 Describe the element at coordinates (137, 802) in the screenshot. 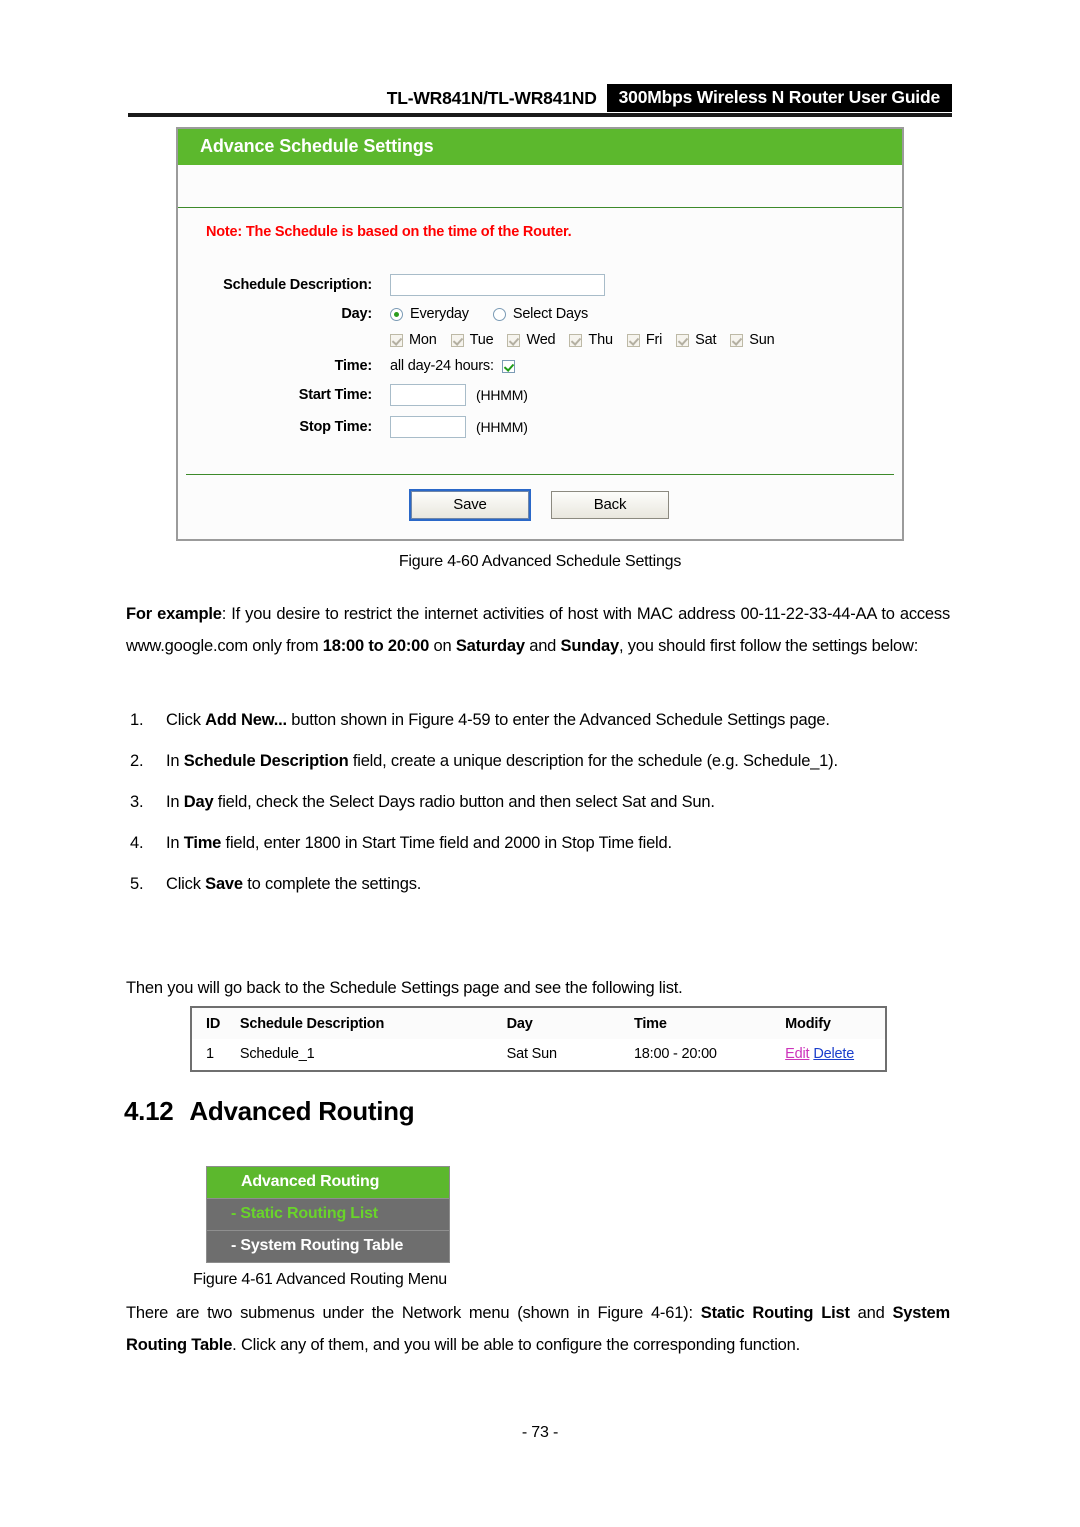

I see `step-number: 3.` at that location.